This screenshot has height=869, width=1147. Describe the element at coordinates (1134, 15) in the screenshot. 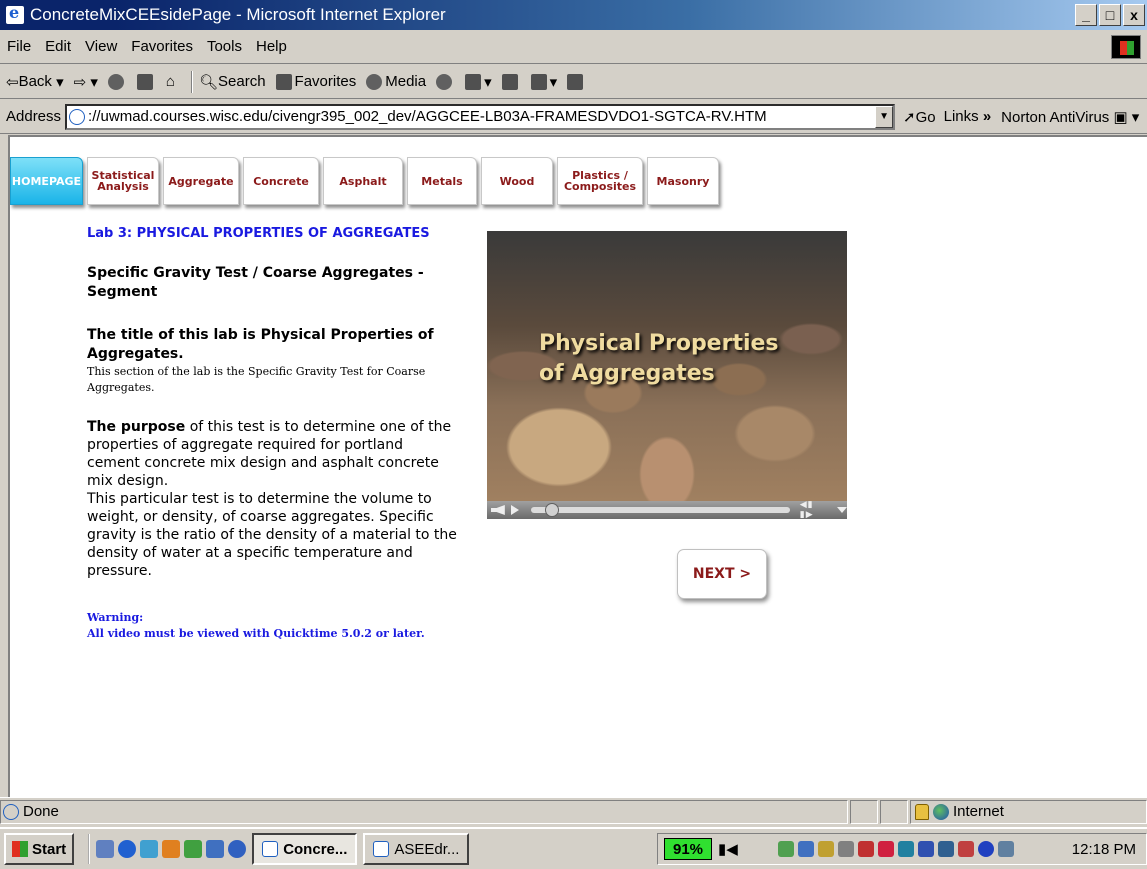

I see `close-button: x` at that location.